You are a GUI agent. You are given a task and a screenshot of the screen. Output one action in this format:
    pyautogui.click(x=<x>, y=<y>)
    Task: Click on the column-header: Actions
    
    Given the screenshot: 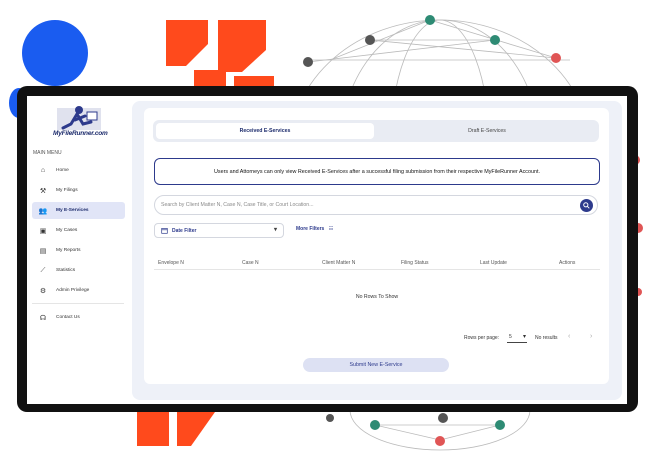 What is the action you would take?
    pyautogui.click(x=567, y=263)
    